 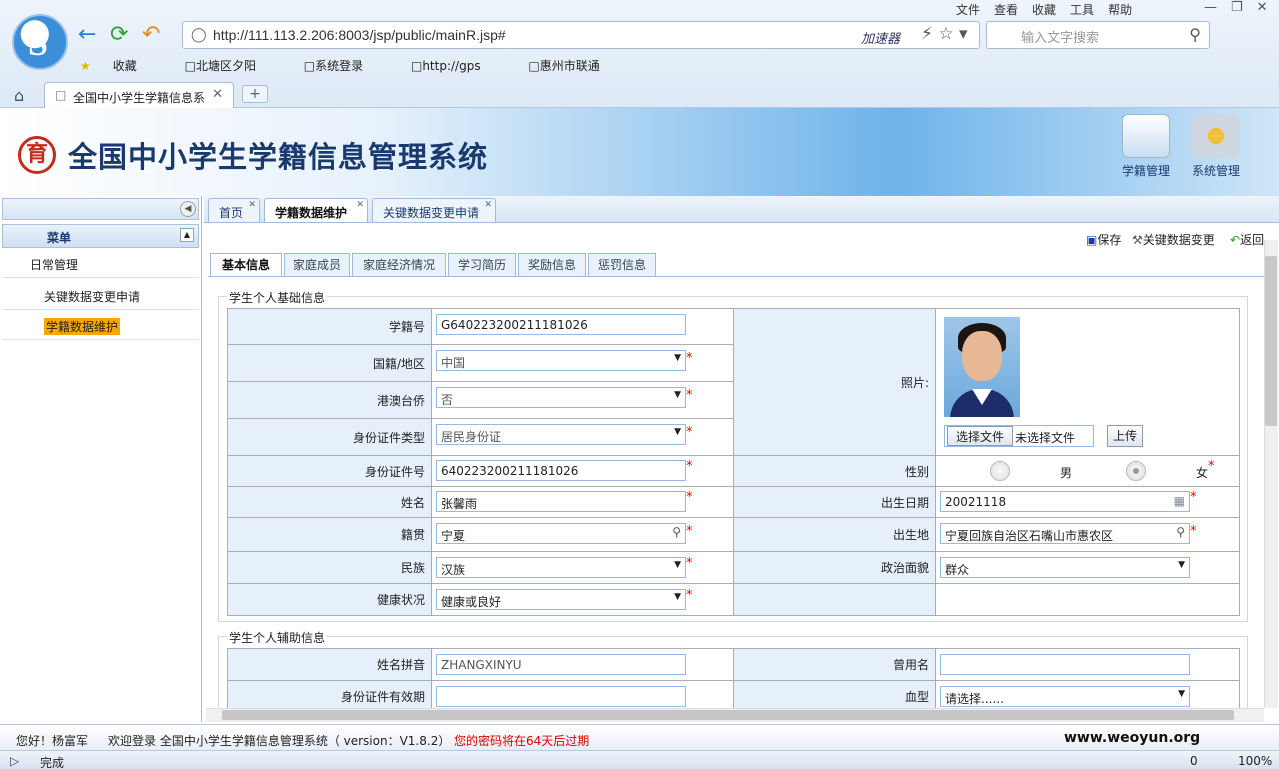 What do you see at coordinates (119, 66) in the screenshot?
I see `bookmark-favorites: ★ 收藏` at bounding box center [119, 66].